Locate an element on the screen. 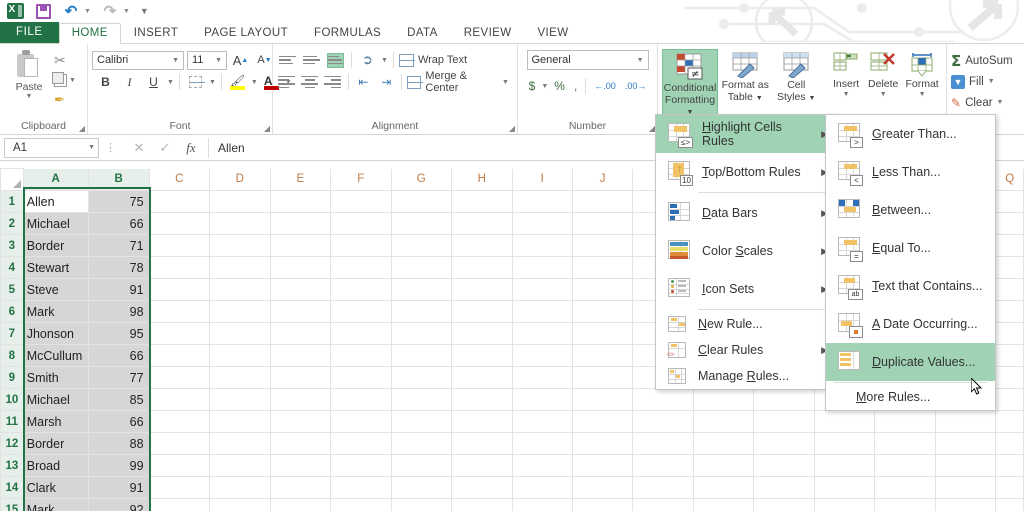 This screenshot has width=1024, height=511. font-name-caret-icon: ▼ is located at coordinates (175, 60).